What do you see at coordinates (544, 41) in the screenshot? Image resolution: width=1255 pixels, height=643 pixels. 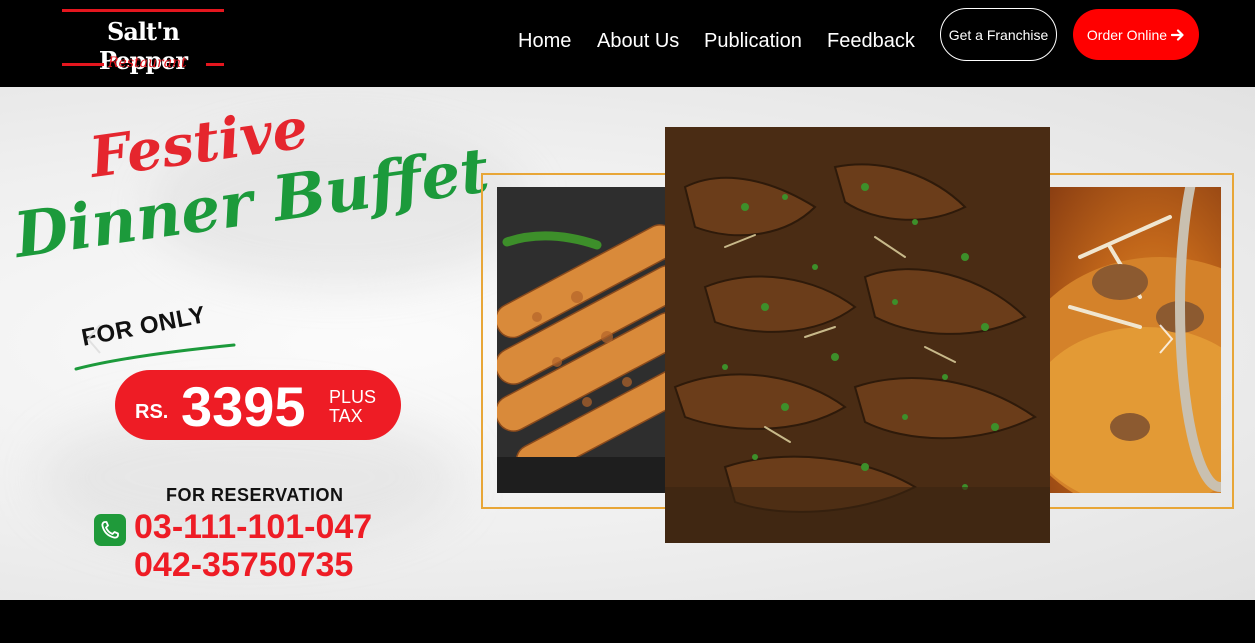 I see `nav-home: Home` at bounding box center [544, 41].